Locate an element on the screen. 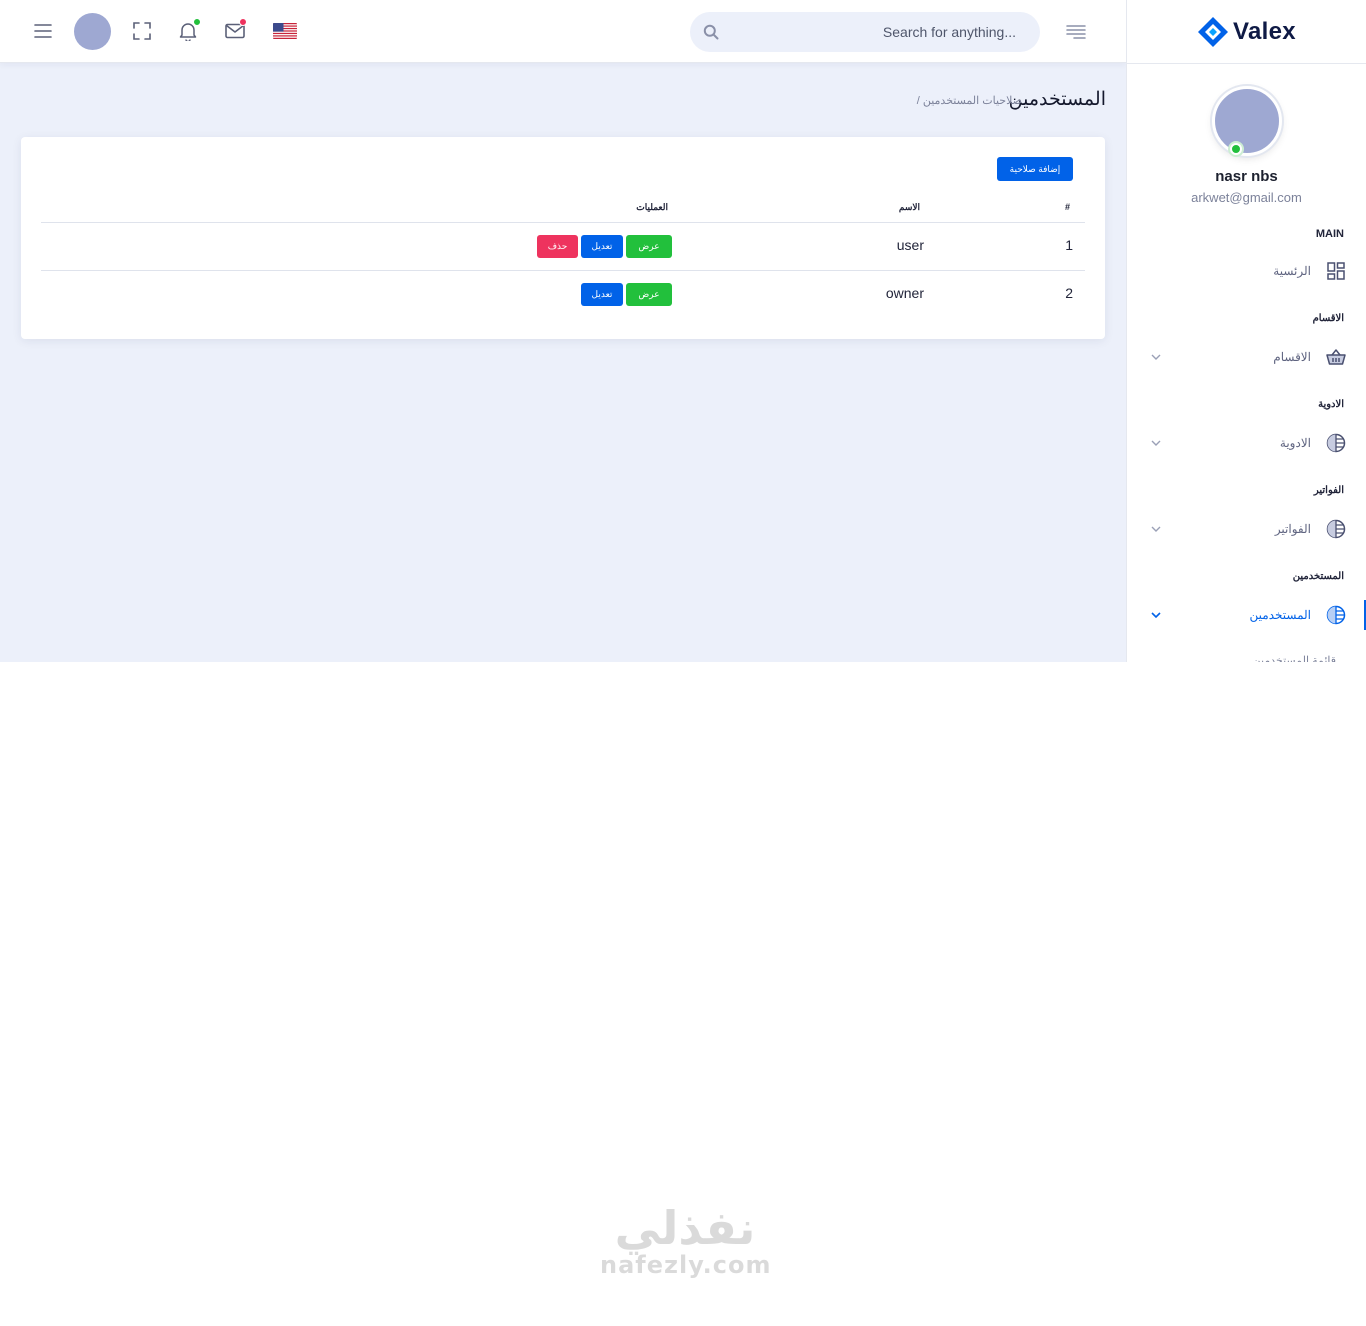 The height and width of the screenshot is (1326, 1366). sidebar-item-medicines: الادوية is located at coordinates (1246, 443).